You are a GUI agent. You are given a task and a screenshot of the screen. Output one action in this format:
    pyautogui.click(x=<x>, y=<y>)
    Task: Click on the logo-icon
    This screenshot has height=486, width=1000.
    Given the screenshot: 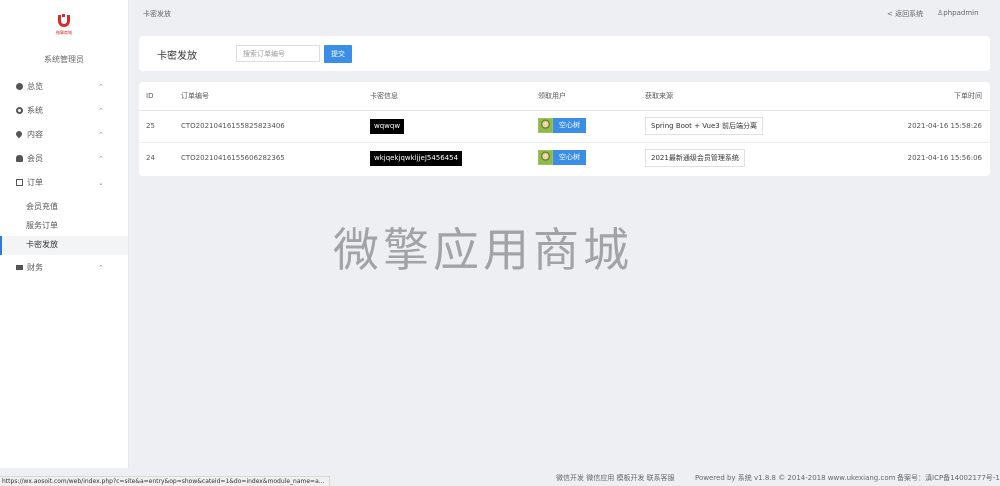 What is the action you would take?
    pyautogui.click(x=64, y=20)
    